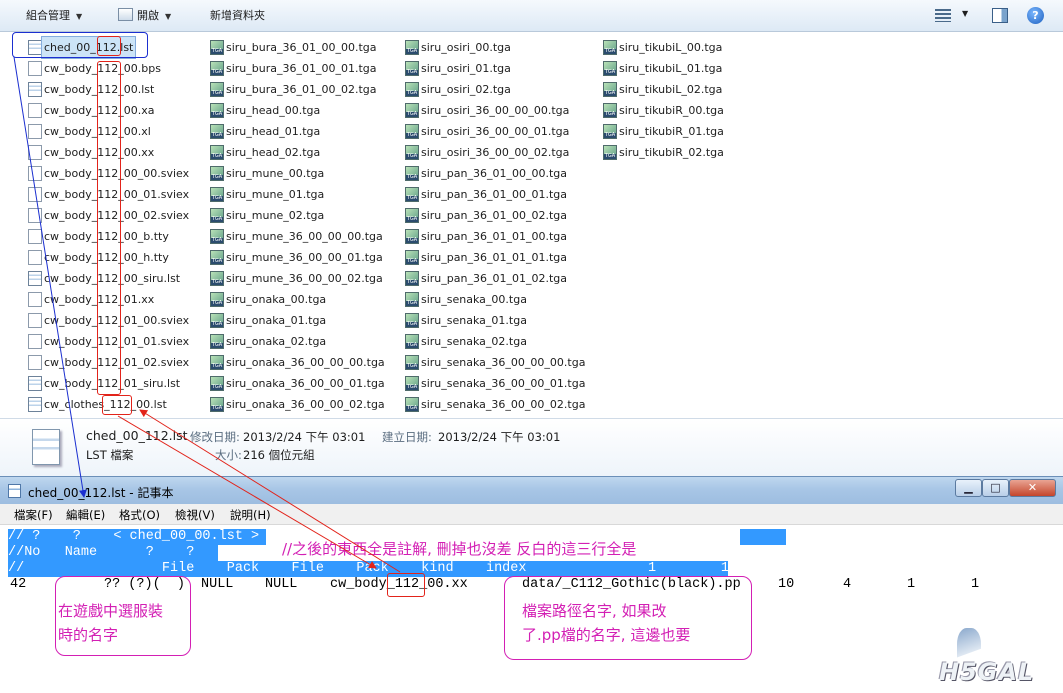 This screenshot has width=1063, height=693. What do you see at coordinates (101, 552) in the screenshot?
I see `comment-line: //No Name ? ?` at bounding box center [101, 552].